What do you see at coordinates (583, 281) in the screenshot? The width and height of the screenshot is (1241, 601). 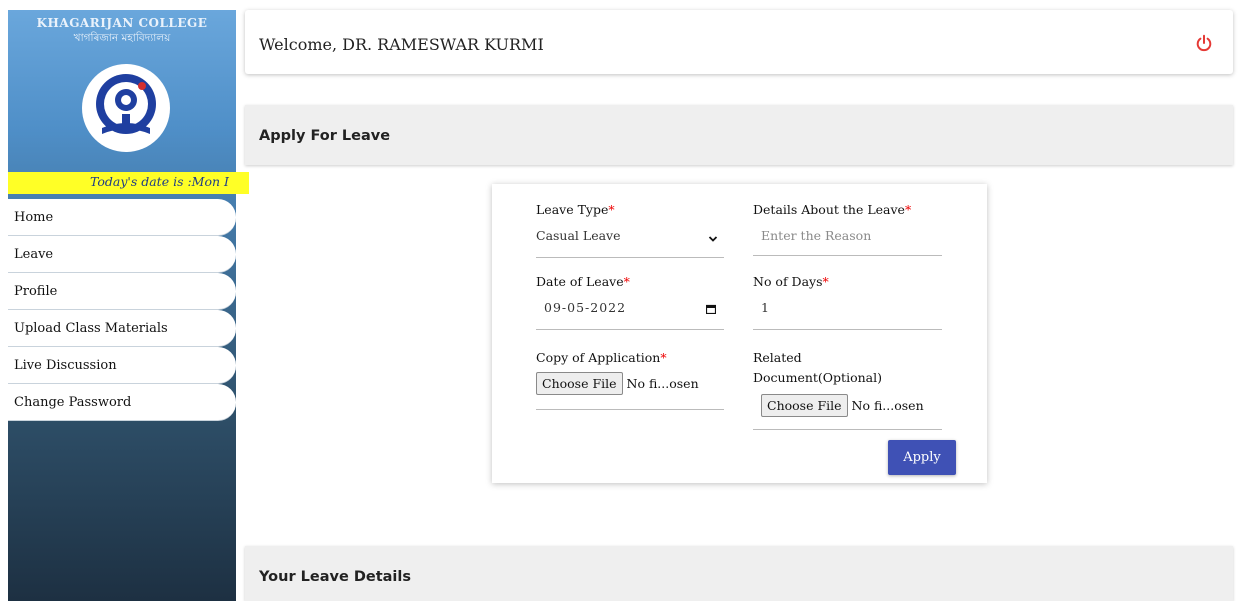 I see `date-of-leave-label: Date of Leave*` at bounding box center [583, 281].